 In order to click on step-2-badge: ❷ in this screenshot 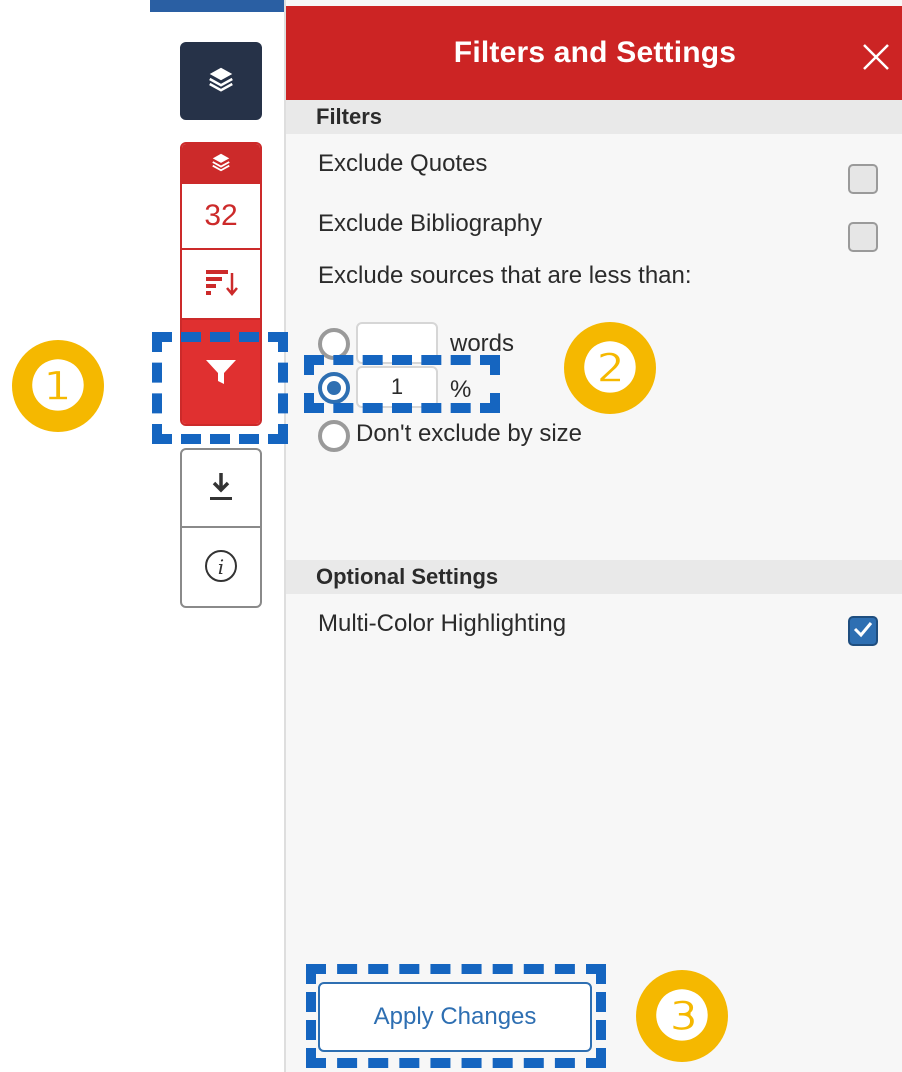, I will do `click(610, 368)`.